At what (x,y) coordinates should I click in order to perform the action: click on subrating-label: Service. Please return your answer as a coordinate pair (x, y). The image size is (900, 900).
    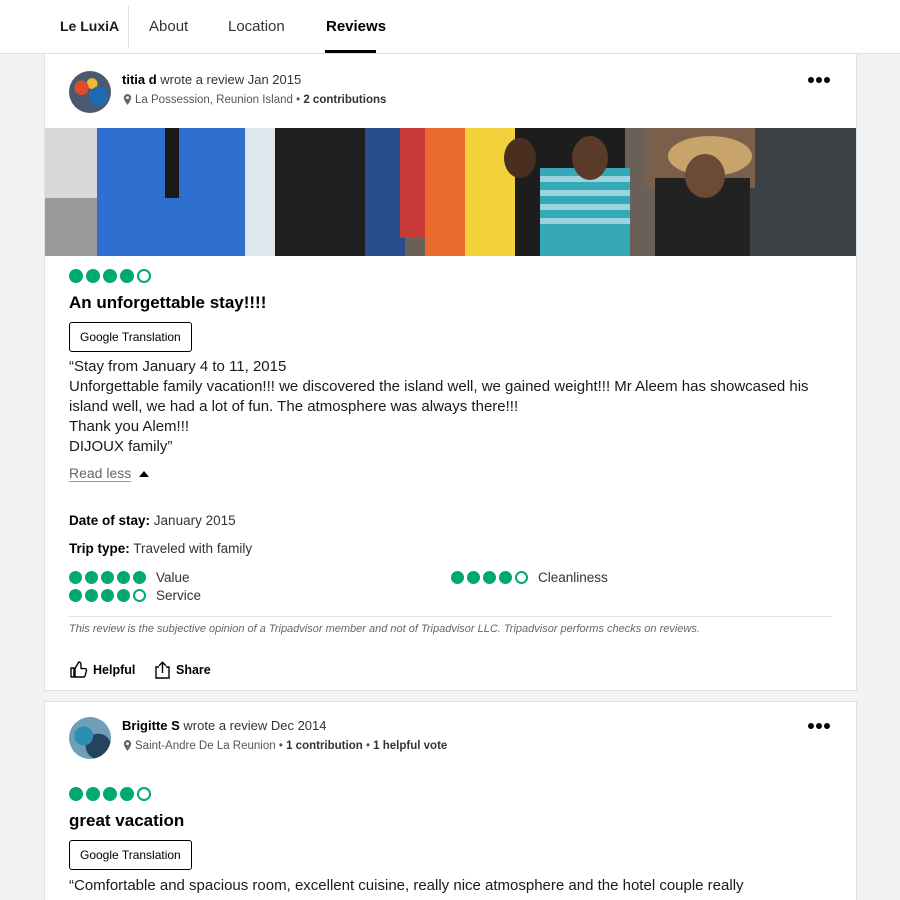
    Looking at the image, I should click on (179, 595).